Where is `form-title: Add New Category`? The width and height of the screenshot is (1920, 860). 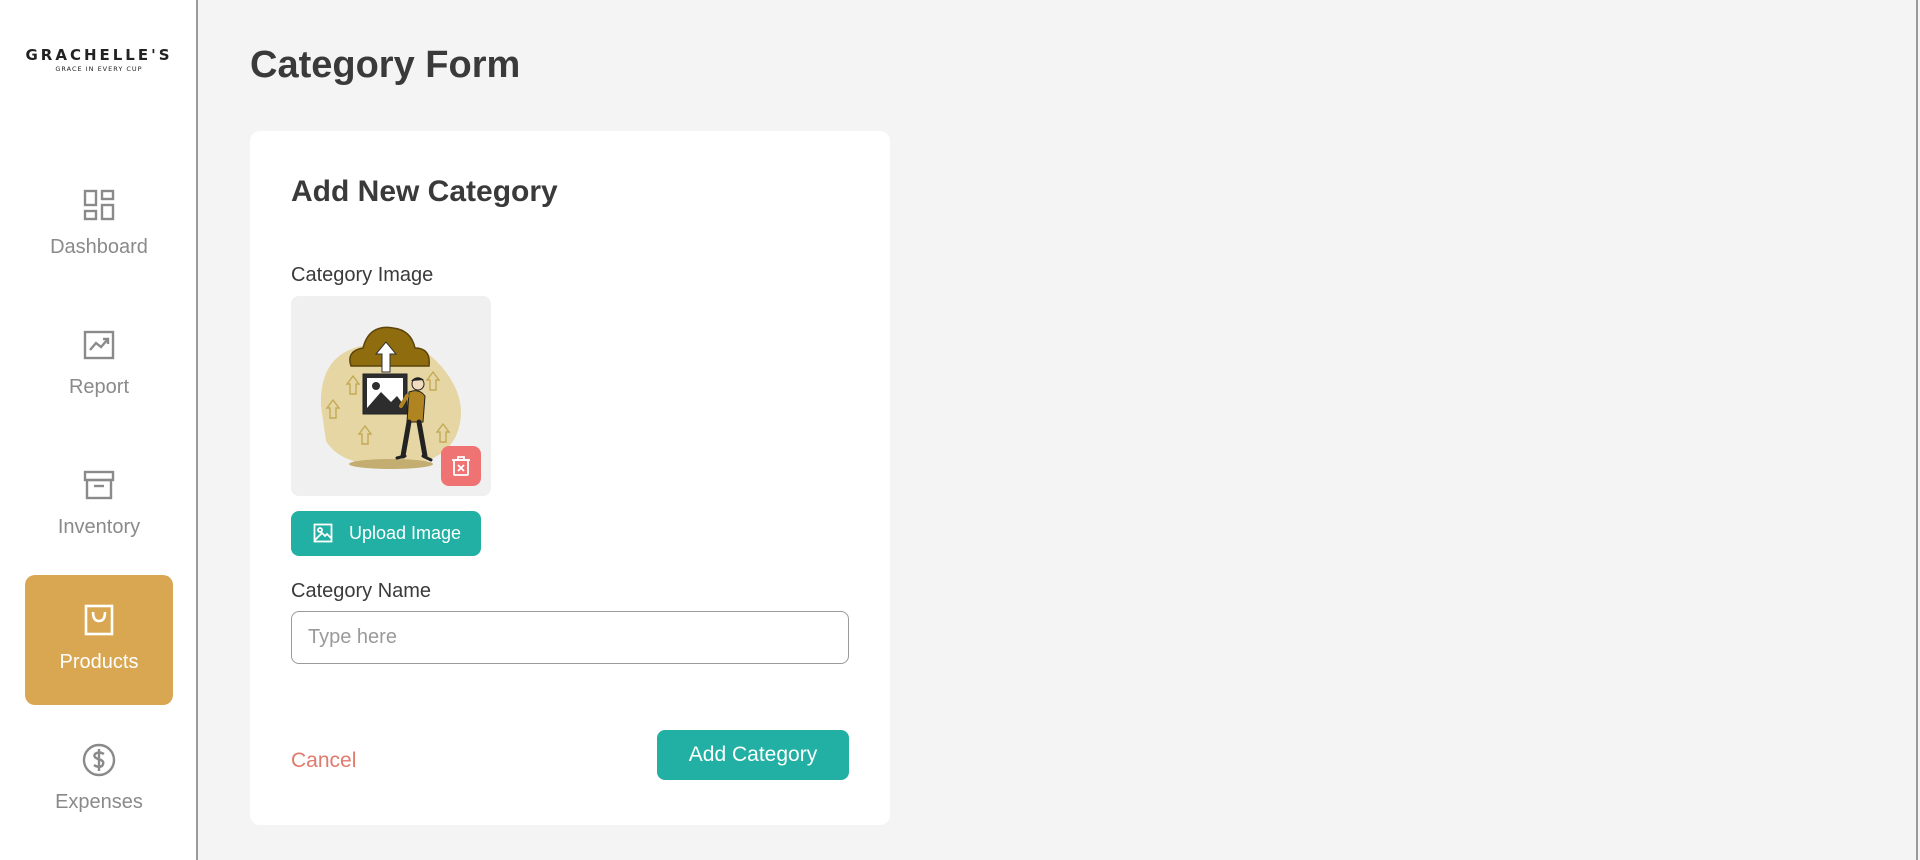 form-title: Add New Category is located at coordinates (424, 191).